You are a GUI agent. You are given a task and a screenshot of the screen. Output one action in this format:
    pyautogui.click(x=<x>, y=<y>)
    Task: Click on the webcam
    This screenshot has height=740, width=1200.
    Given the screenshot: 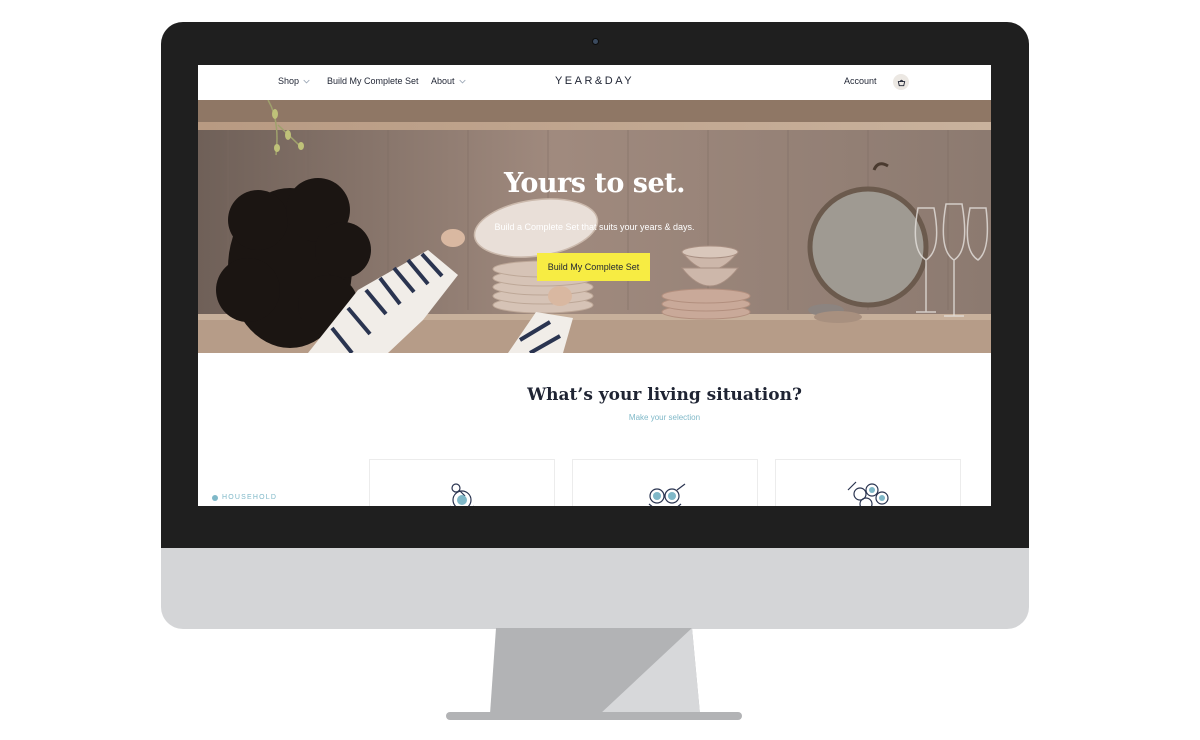 What is the action you would take?
    pyautogui.click(x=595, y=41)
    